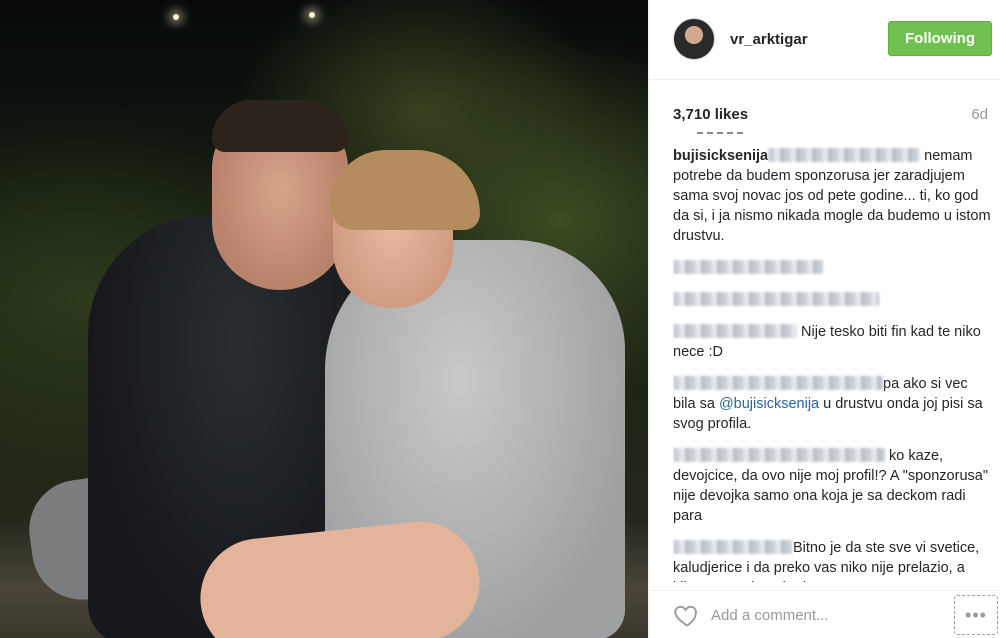 This screenshot has width=1000, height=638. I want to click on comment-bar: •••, so click(824, 614).